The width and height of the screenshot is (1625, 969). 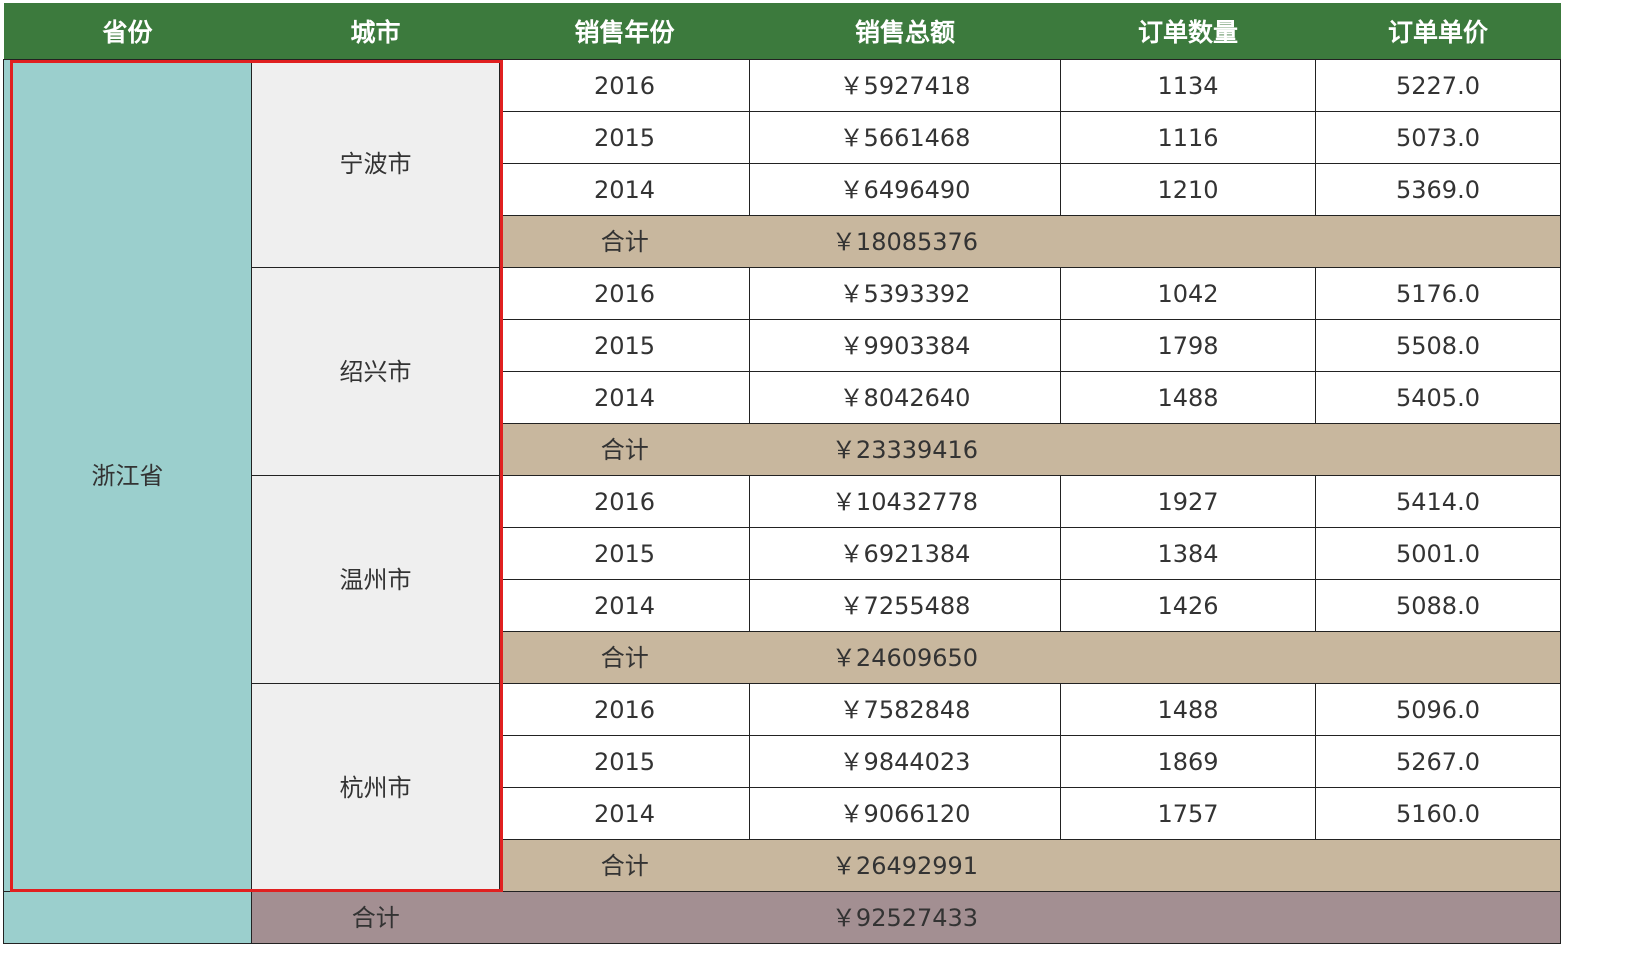 I want to click on order-count-cell: 1134, so click(x=1188, y=85).